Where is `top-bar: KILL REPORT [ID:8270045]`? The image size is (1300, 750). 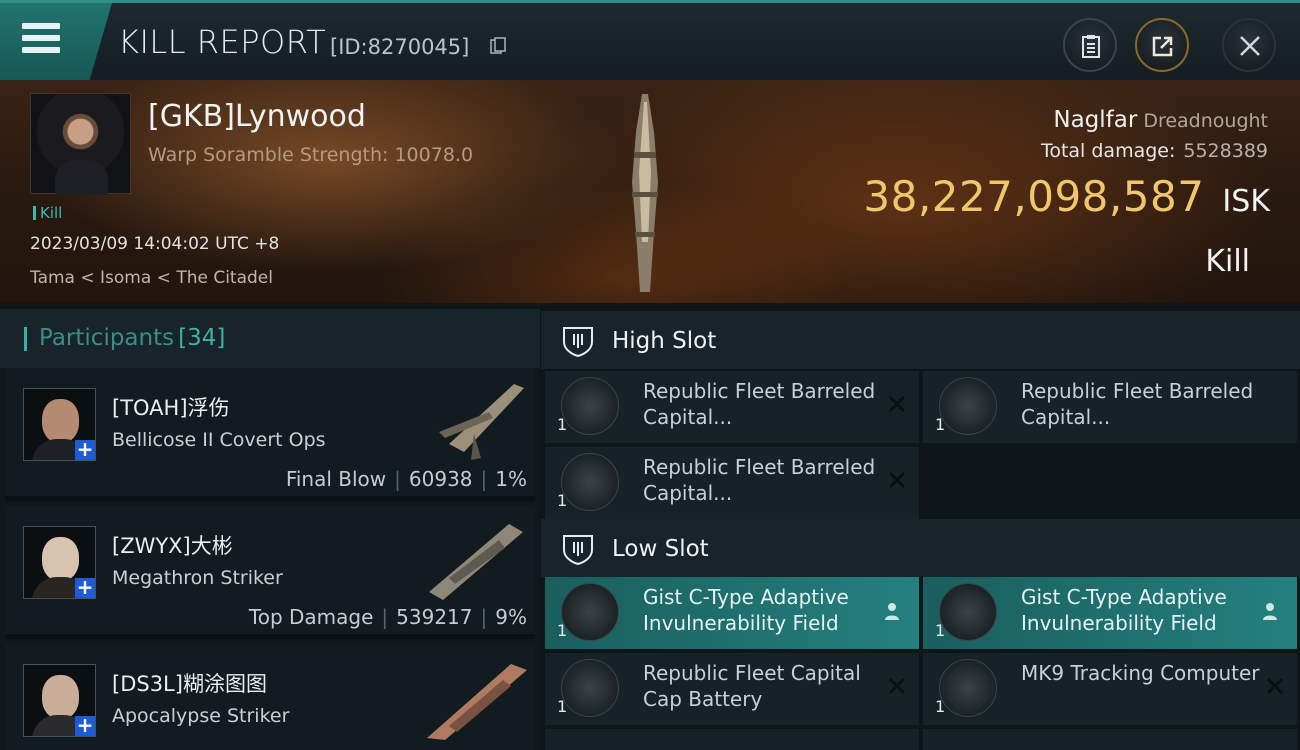
top-bar: KILL REPORT [ID:8270045] is located at coordinates (650, 40).